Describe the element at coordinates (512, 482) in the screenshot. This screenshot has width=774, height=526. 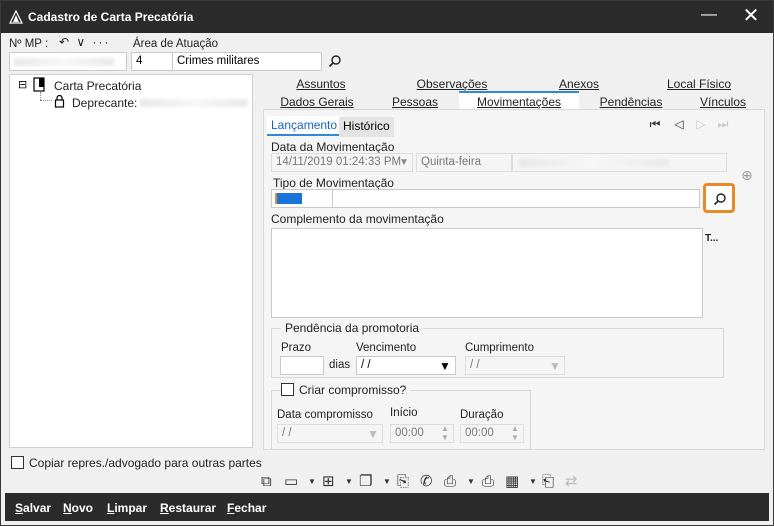
I see `calendar-icon: ▦` at that location.